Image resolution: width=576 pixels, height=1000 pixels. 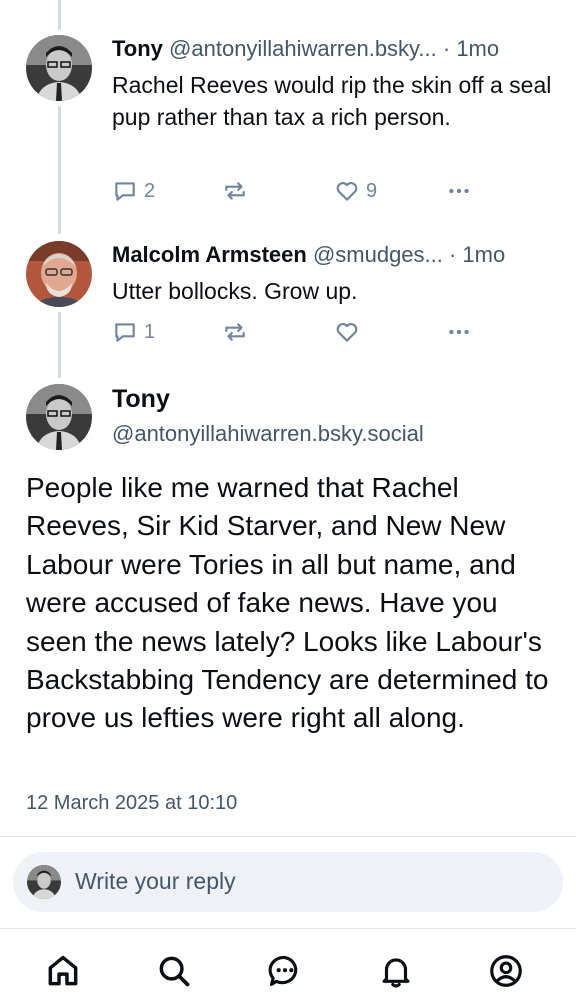 What do you see at coordinates (288, 882) in the screenshot?
I see `reply-input: Write your reply` at bounding box center [288, 882].